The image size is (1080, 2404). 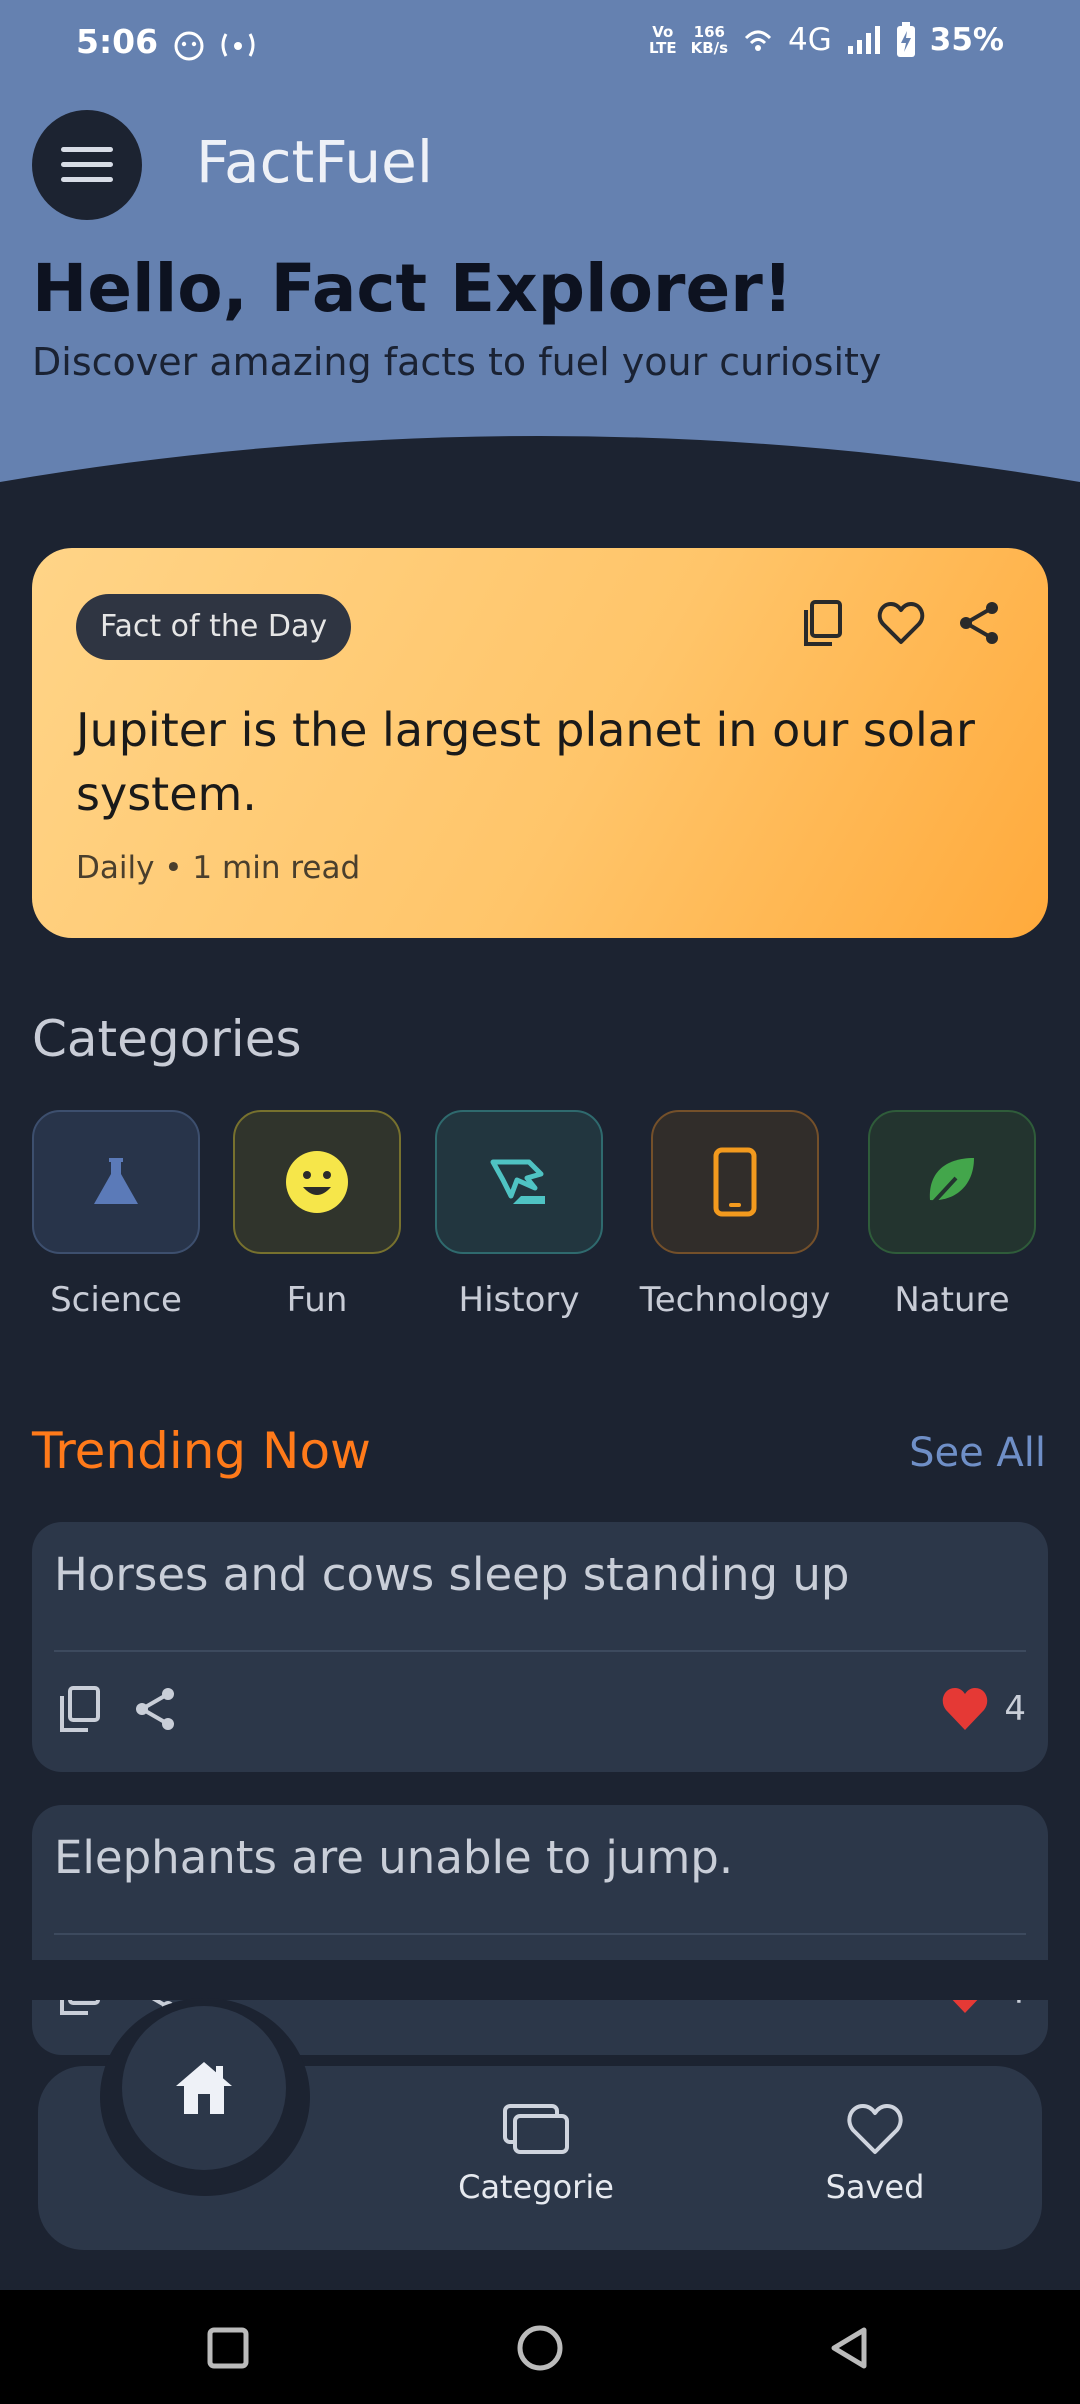 What do you see at coordinates (863, 40) in the screenshot?
I see `signal-icon` at bounding box center [863, 40].